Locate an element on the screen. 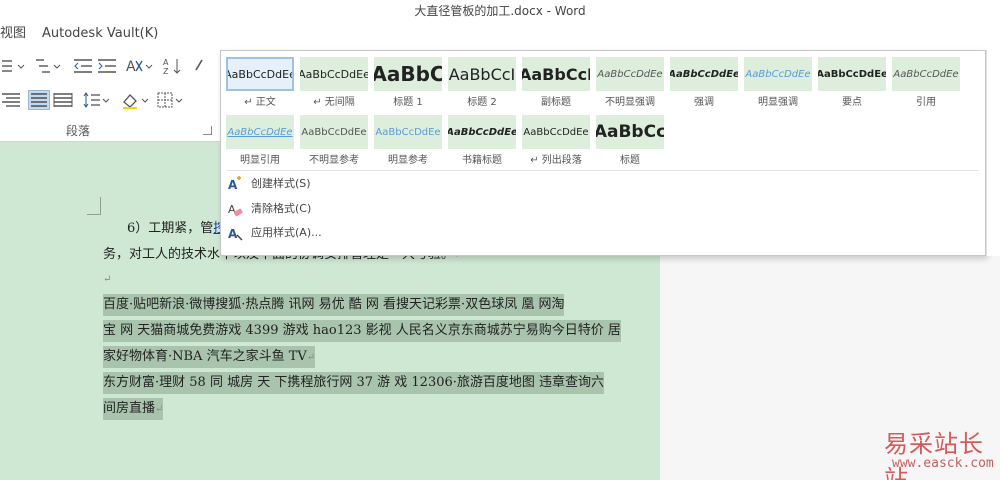  style-name: 标题 is located at coordinates (630, 160).